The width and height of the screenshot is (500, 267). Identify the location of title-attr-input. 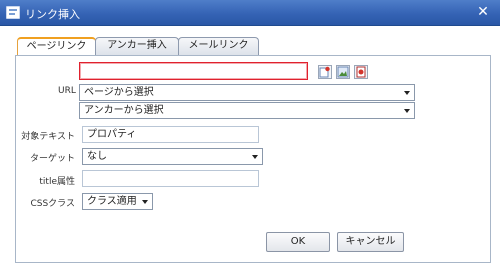
(170, 178).